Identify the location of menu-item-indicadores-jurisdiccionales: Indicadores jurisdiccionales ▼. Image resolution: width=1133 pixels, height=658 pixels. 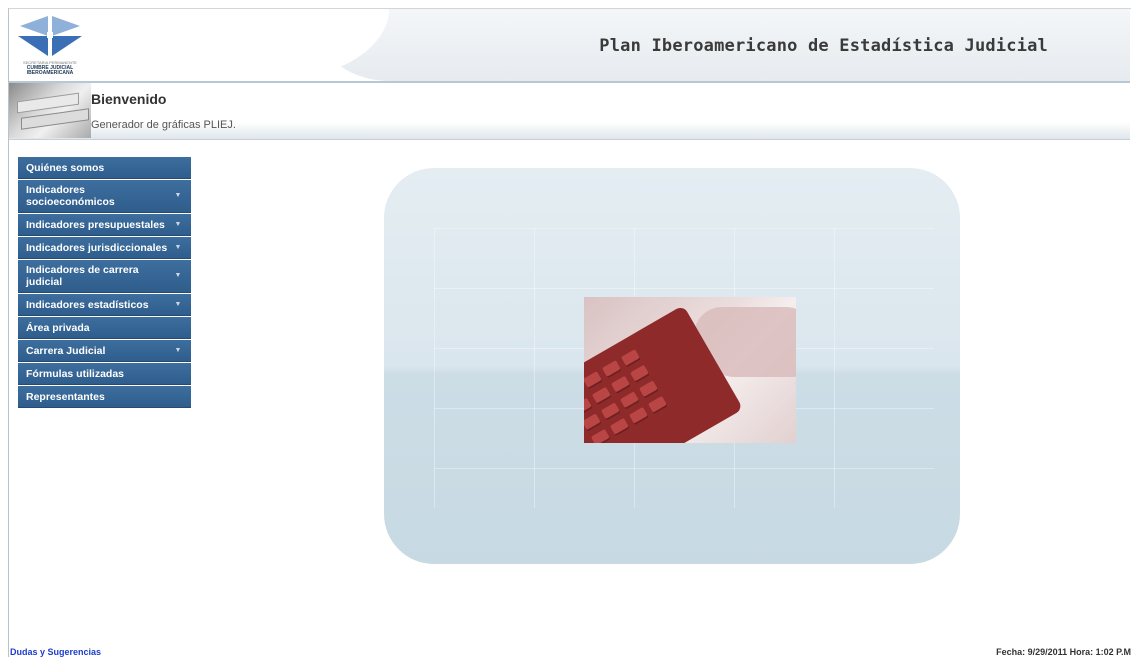
(104, 248).